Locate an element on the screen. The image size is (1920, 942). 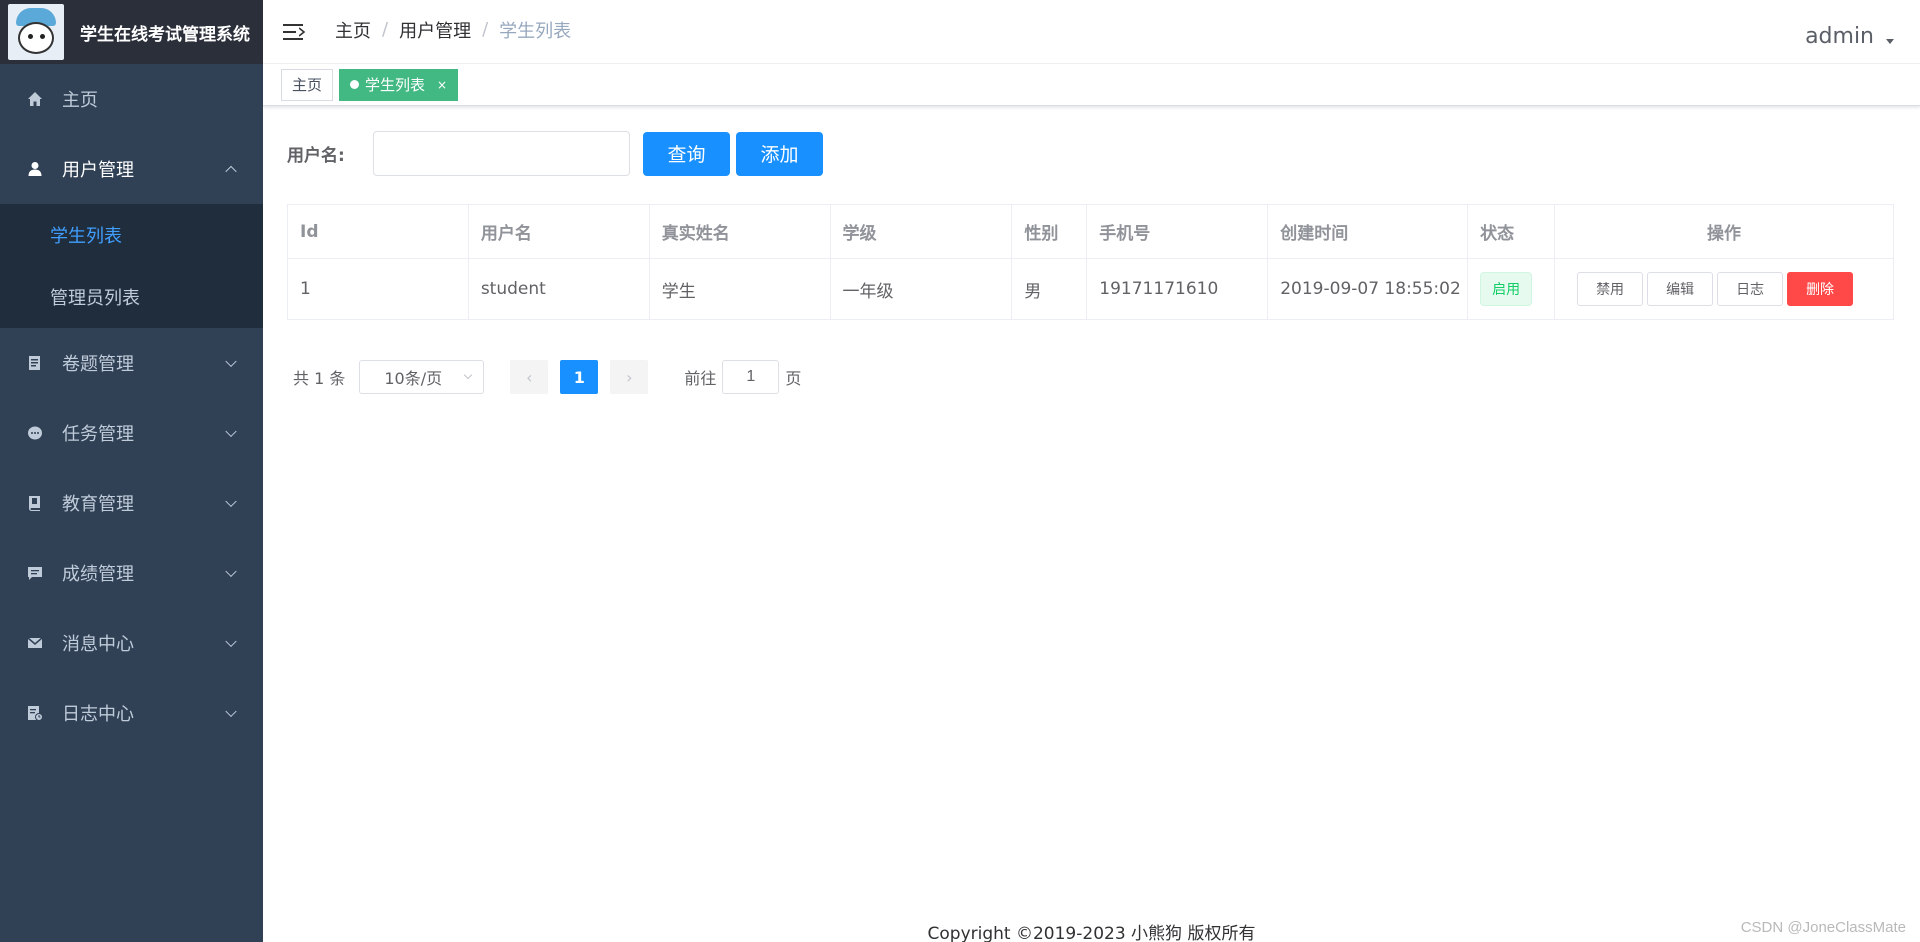
cell-created: 2019-09-07 18:55:02 is located at coordinates (1368, 289).